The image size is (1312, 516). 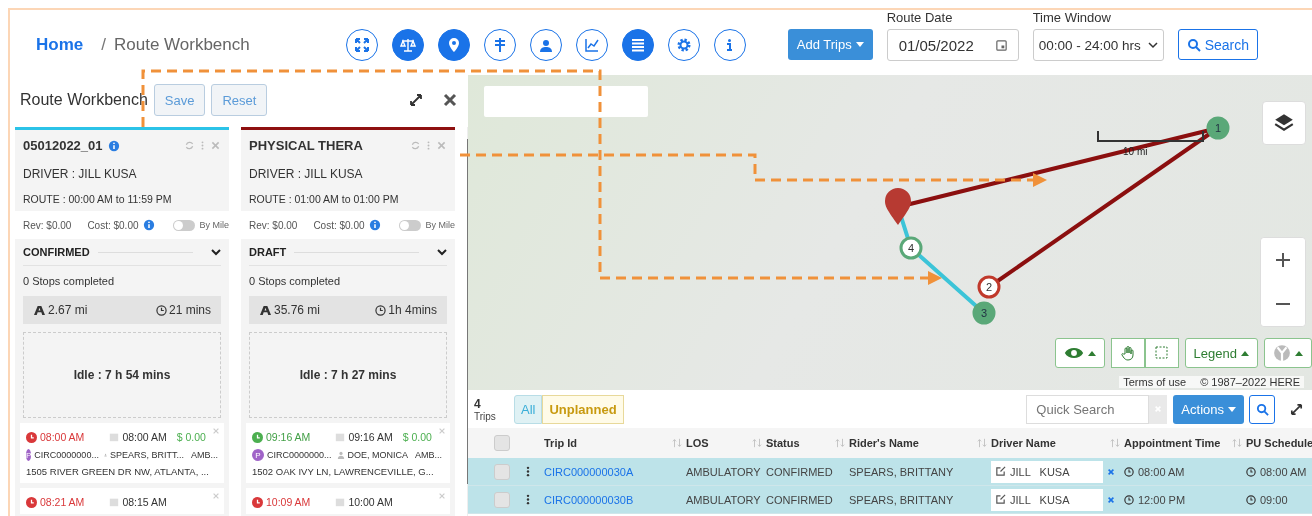 I want to click on terms-link: Terms of use, so click(x=1155, y=382).